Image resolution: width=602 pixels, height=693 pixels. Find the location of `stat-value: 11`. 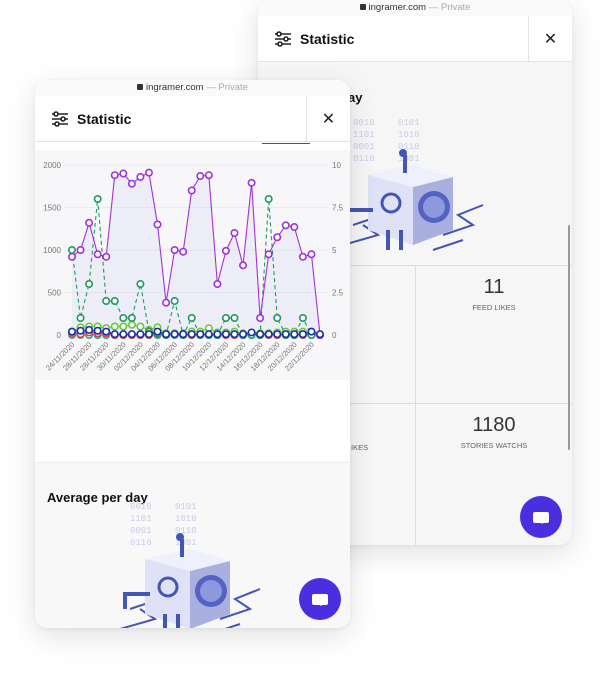

stat-value: 11 is located at coordinates (494, 287).